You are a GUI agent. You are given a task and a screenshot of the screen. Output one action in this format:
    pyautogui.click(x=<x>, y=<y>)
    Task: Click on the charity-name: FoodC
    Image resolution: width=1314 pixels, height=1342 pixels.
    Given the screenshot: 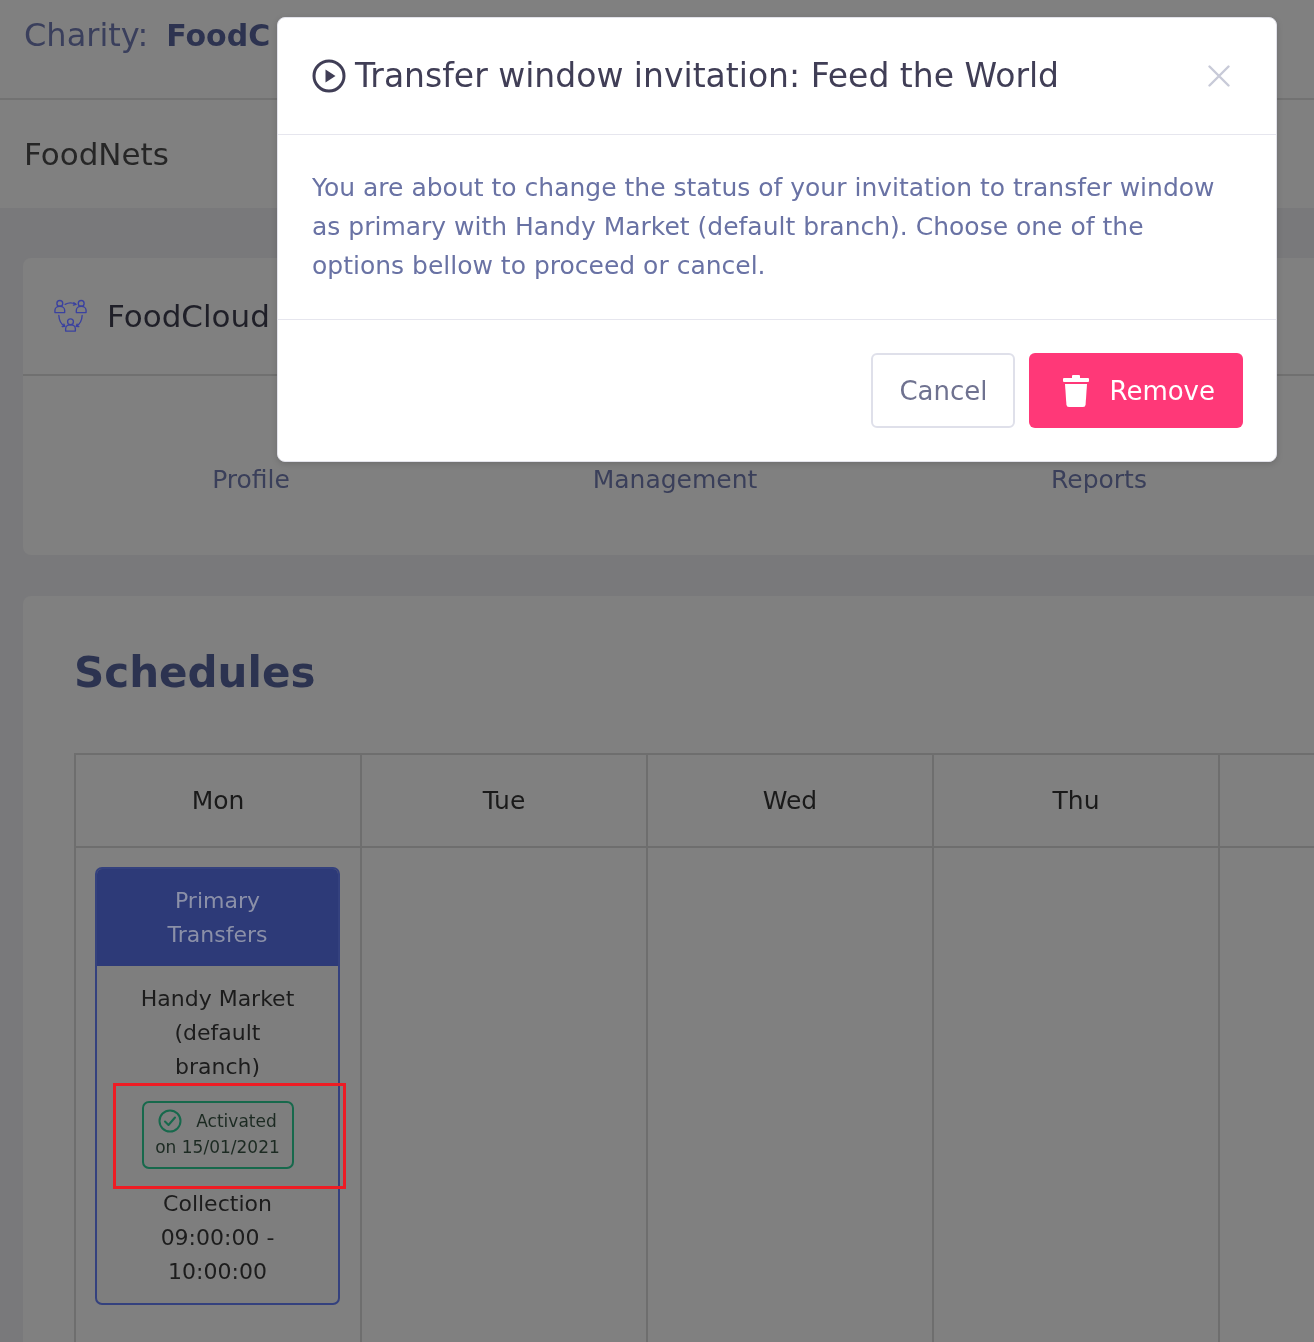 What is the action you would take?
    pyautogui.click(x=218, y=36)
    